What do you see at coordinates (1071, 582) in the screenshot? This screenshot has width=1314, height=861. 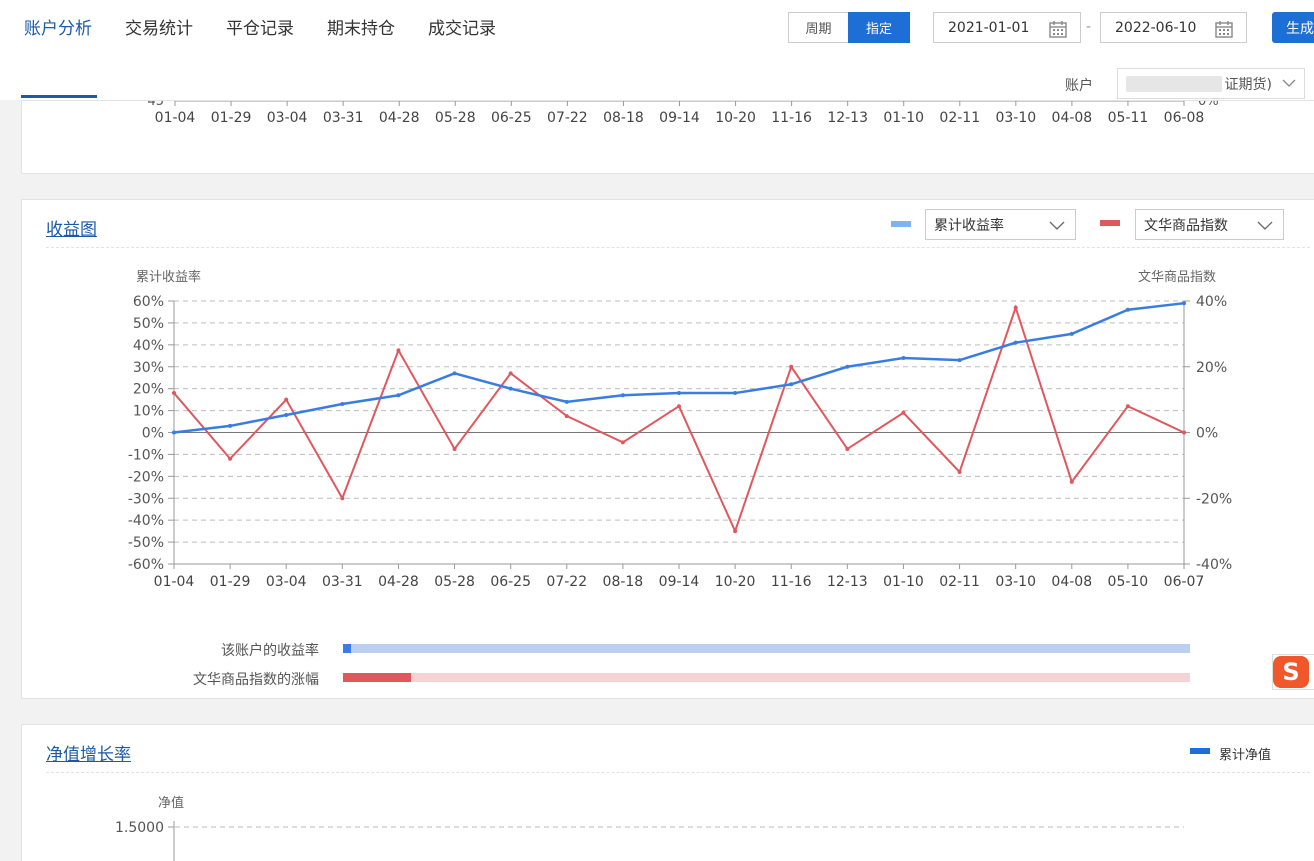 I see `x-tick-label: 04-08` at bounding box center [1071, 582].